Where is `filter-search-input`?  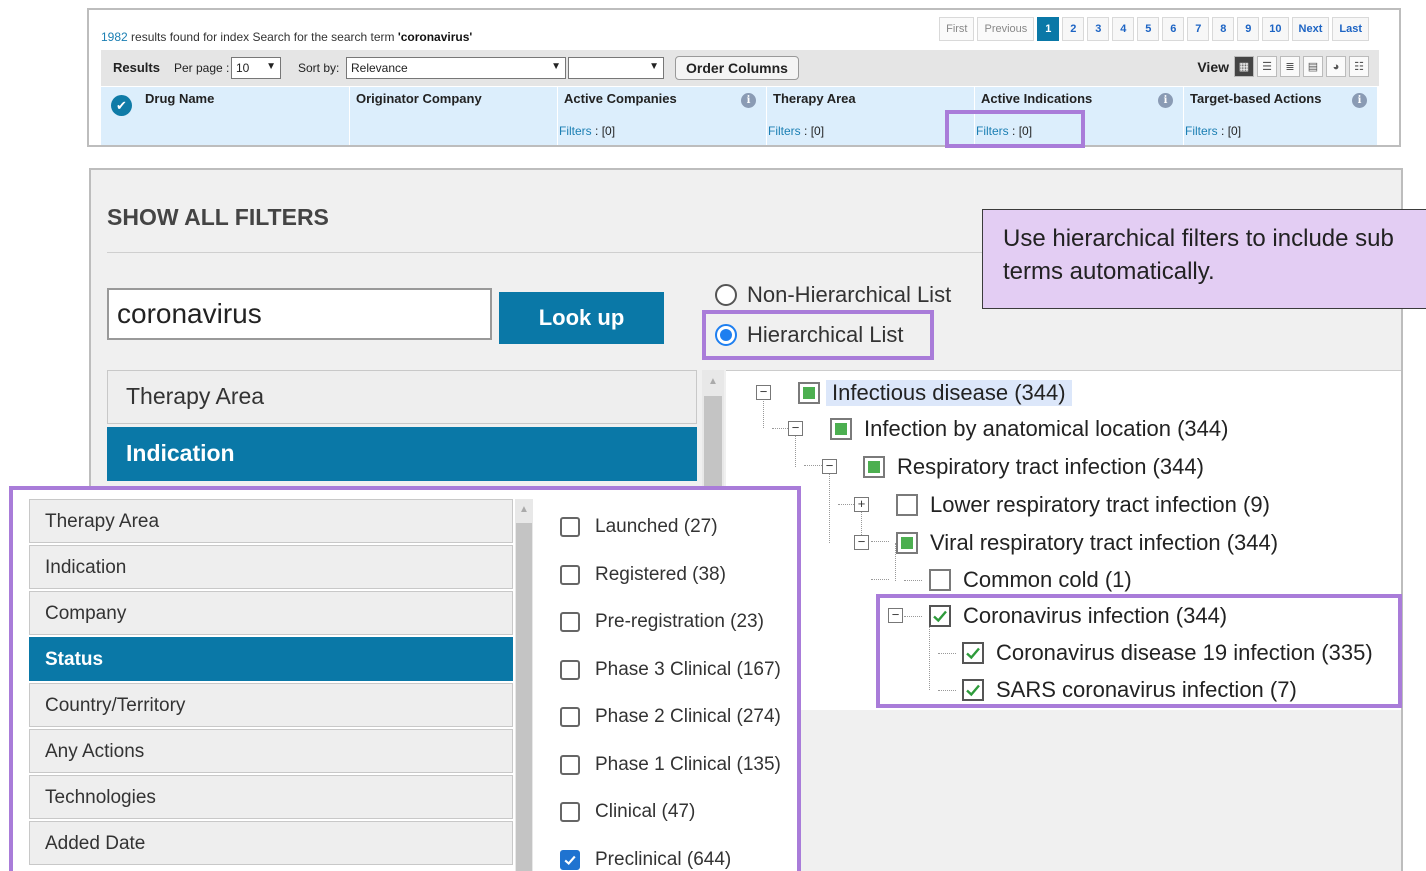 filter-search-input is located at coordinates (299, 314).